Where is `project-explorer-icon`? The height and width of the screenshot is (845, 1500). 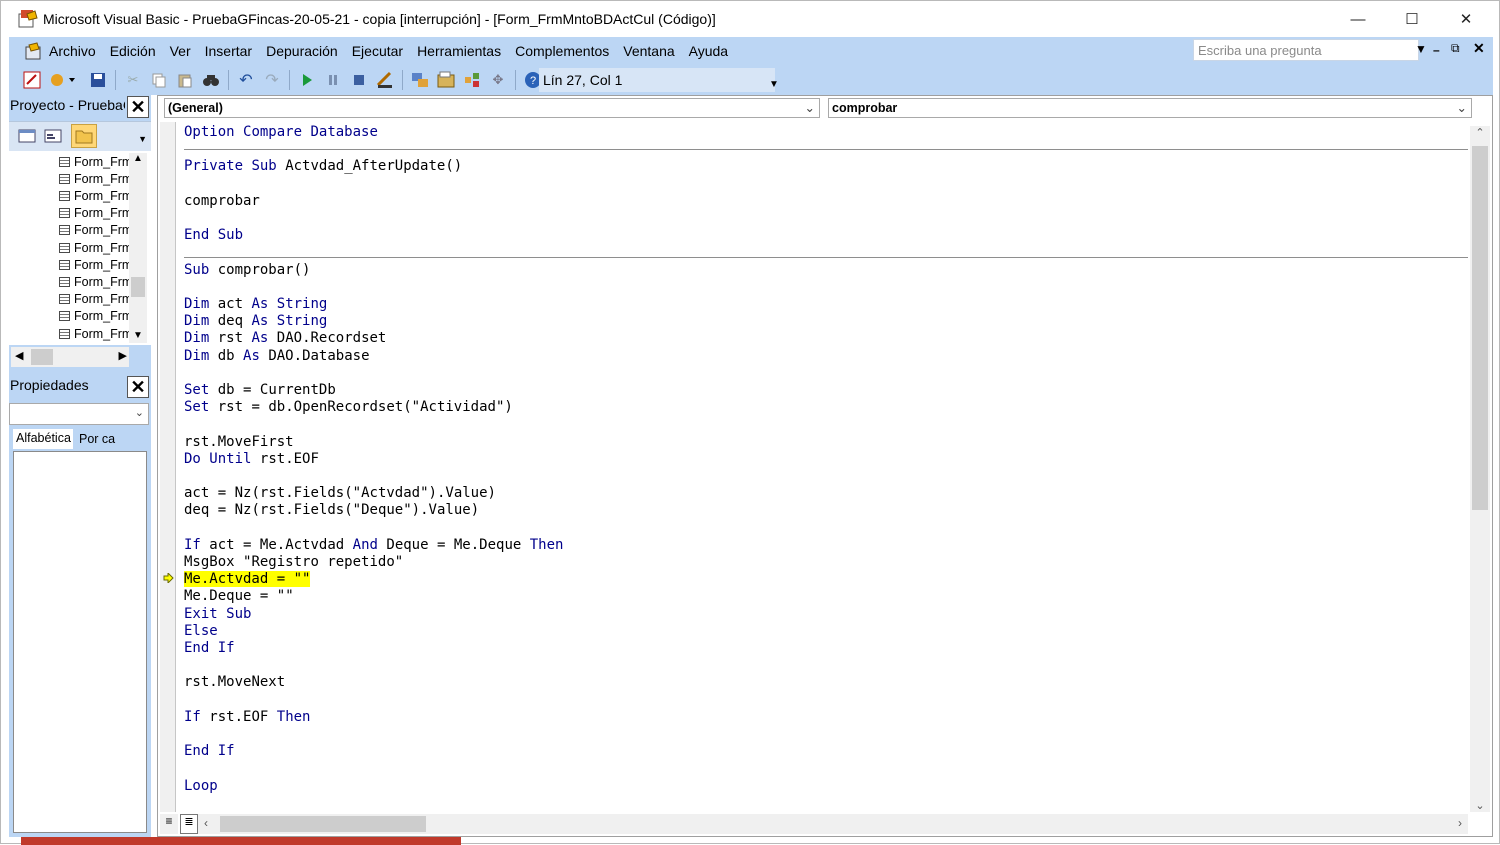 project-explorer-icon is located at coordinates (420, 80).